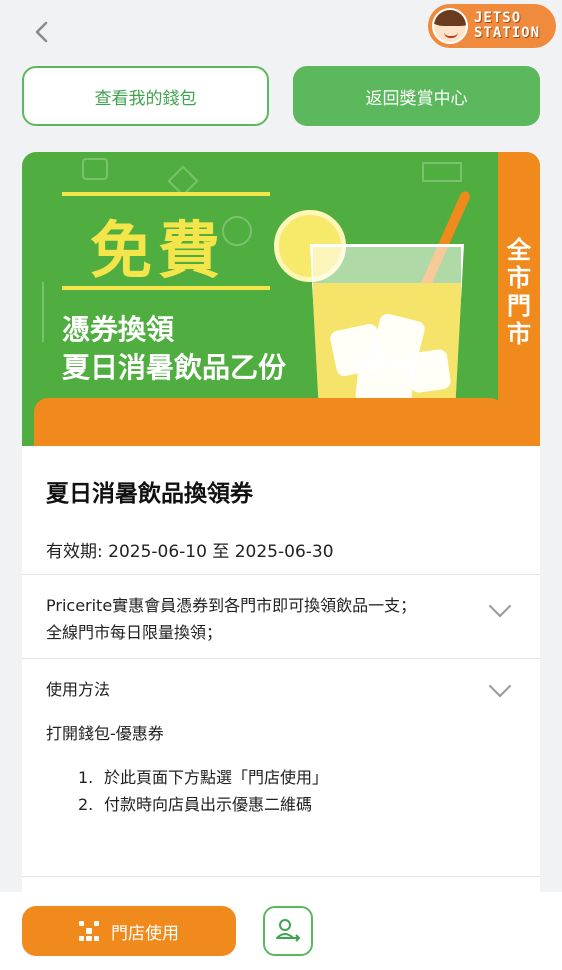 The width and height of the screenshot is (562, 970). Describe the element at coordinates (231, 605) in the screenshot. I see `description-line1: Pricerite實惠會員憑券到各門市即可換領飲品一支；` at that location.